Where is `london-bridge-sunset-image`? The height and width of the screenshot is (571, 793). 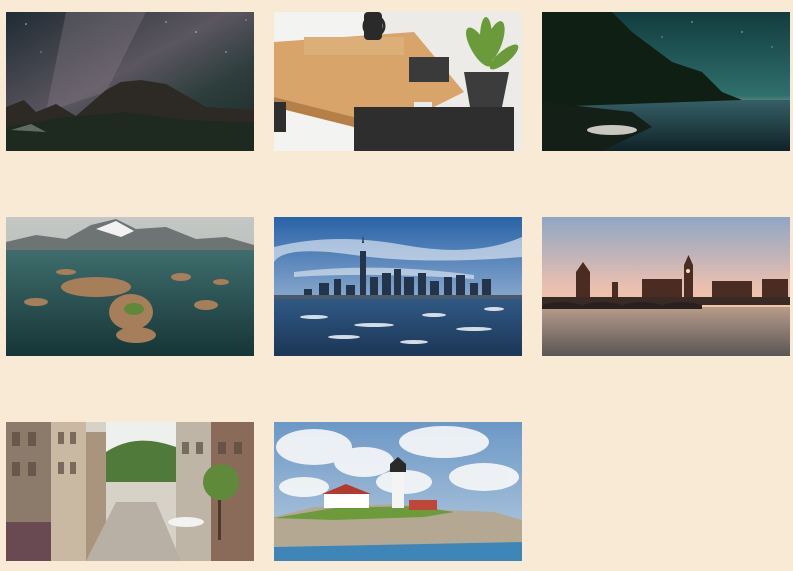 london-bridge-sunset-image is located at coordinates (666, 286).